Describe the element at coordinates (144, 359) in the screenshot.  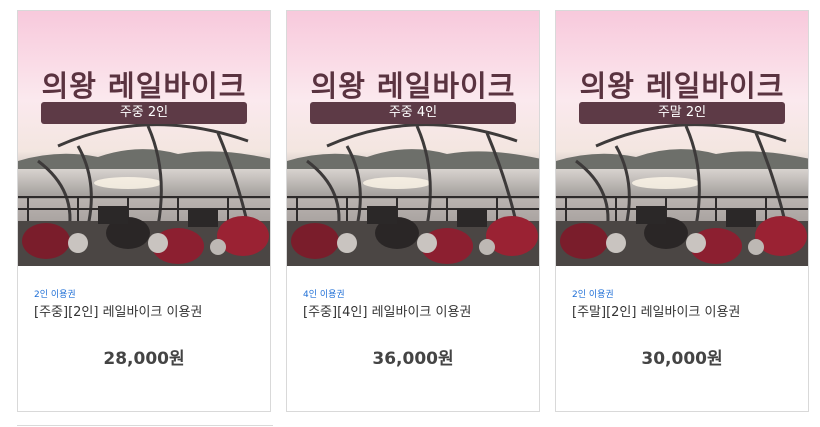
I see `product-price: 28,000원` at that location.